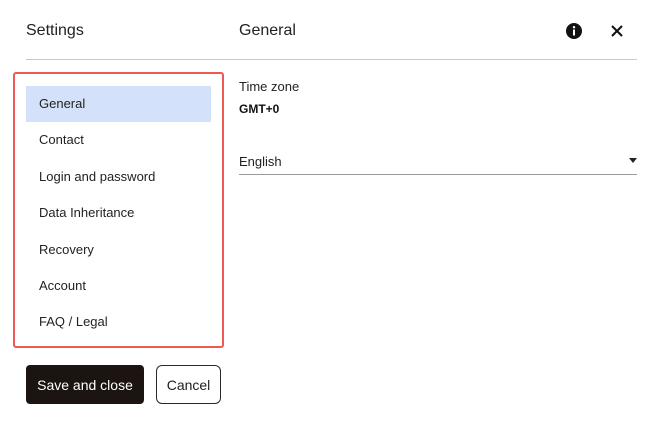 The width and height of the screenshot is (662, 430). What do you see at coordinates (269, 86) in the screenshot?
I see `timezone-label: Time zone` at bounding box center [269, 86].